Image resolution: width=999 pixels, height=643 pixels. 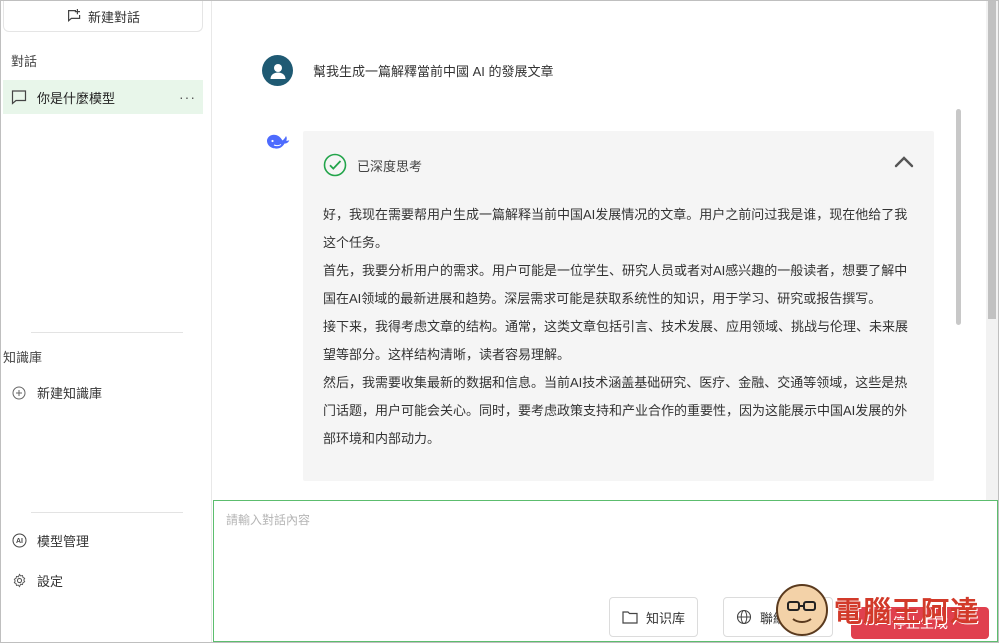 What do you see at coordinates (666, 618) in the screenshot?
I see `knowledge-base-label: 知识库` at bounding box center [666, 618].